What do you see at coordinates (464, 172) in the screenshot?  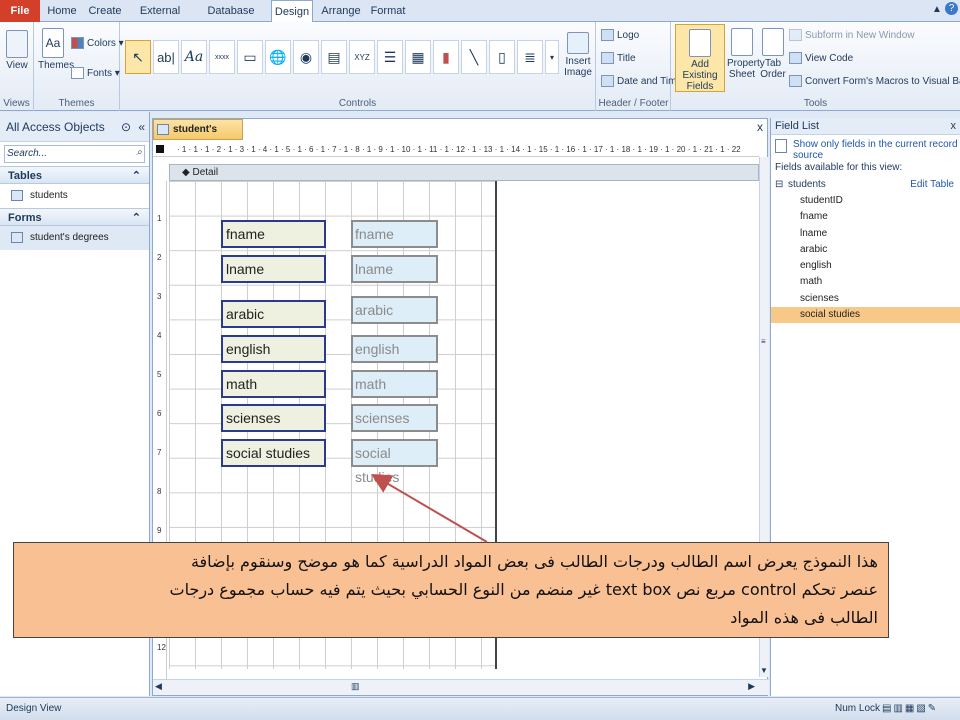 I see `detail-section-bar: ◆ Detail` at bounding box center [464, 172].